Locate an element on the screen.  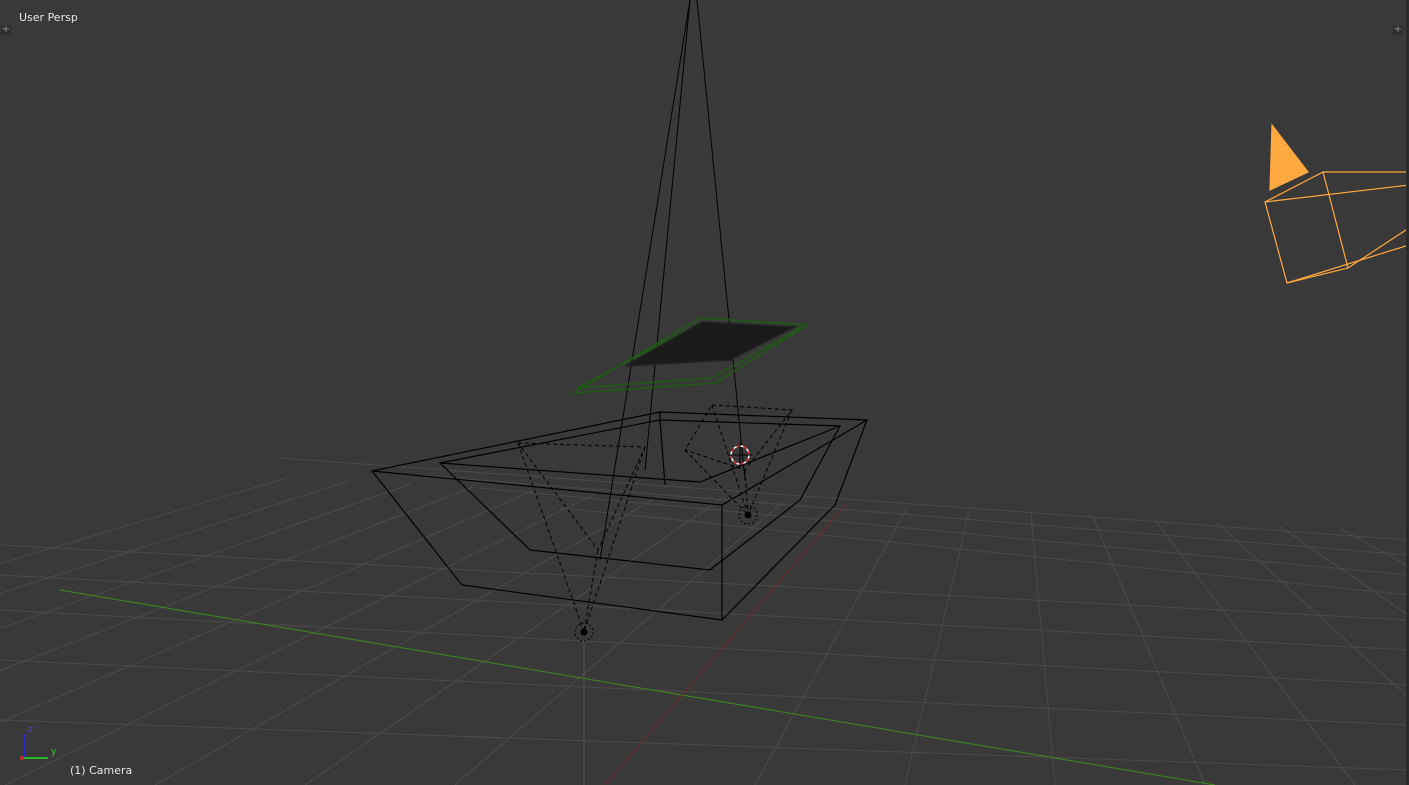
tray-wireframe is located at coordinates (619, 516).